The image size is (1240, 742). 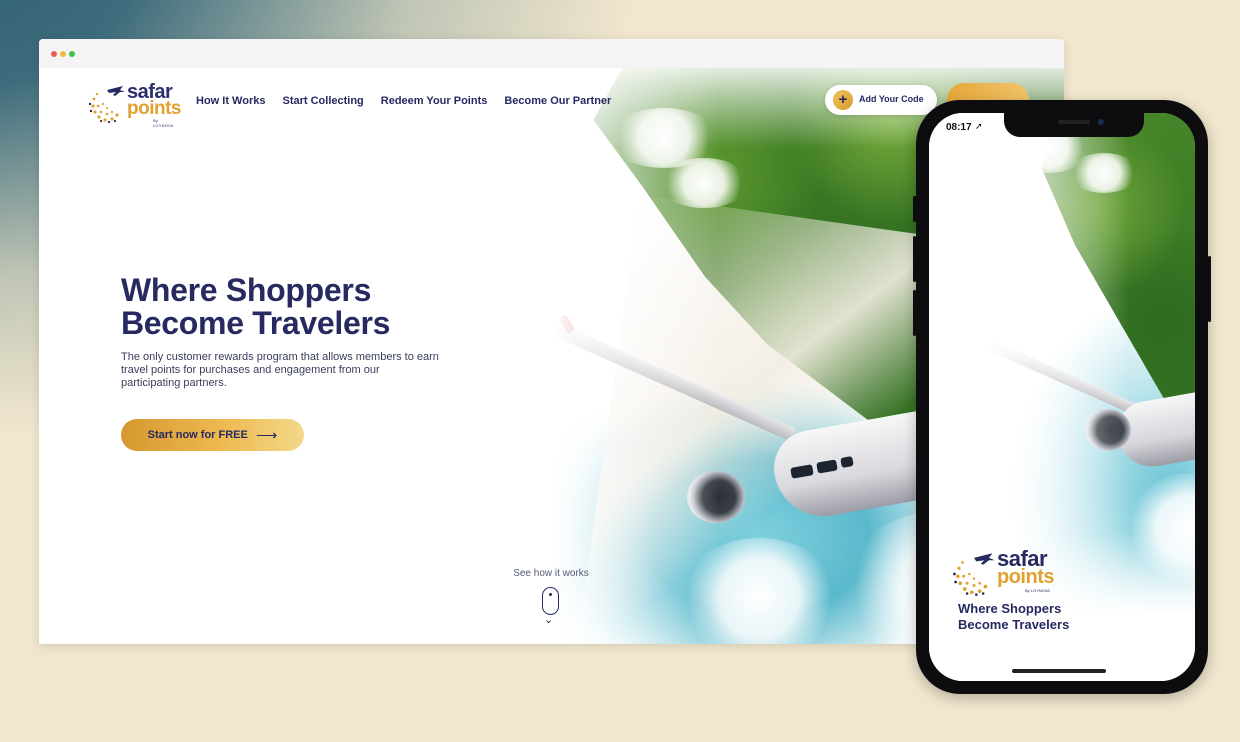 What do you see at coordinates (549, 620) in the screenshot?
I see `chevron-down-icon: ⌄` at bounding box center [549, 620].